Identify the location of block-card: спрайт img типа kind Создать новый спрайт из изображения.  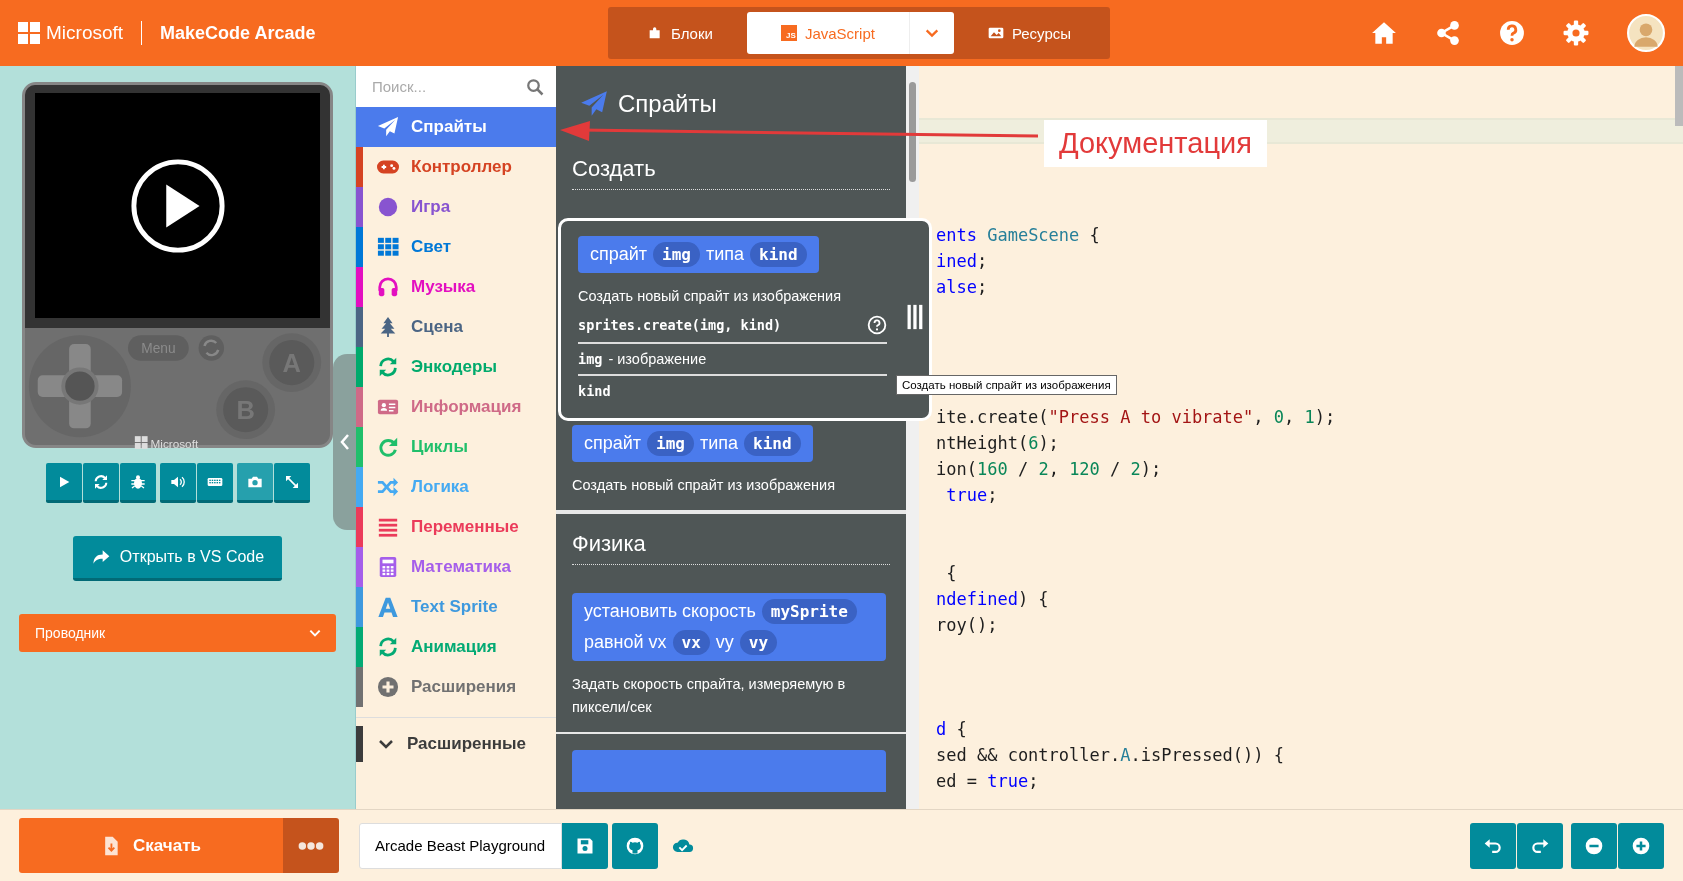
(731, 468).